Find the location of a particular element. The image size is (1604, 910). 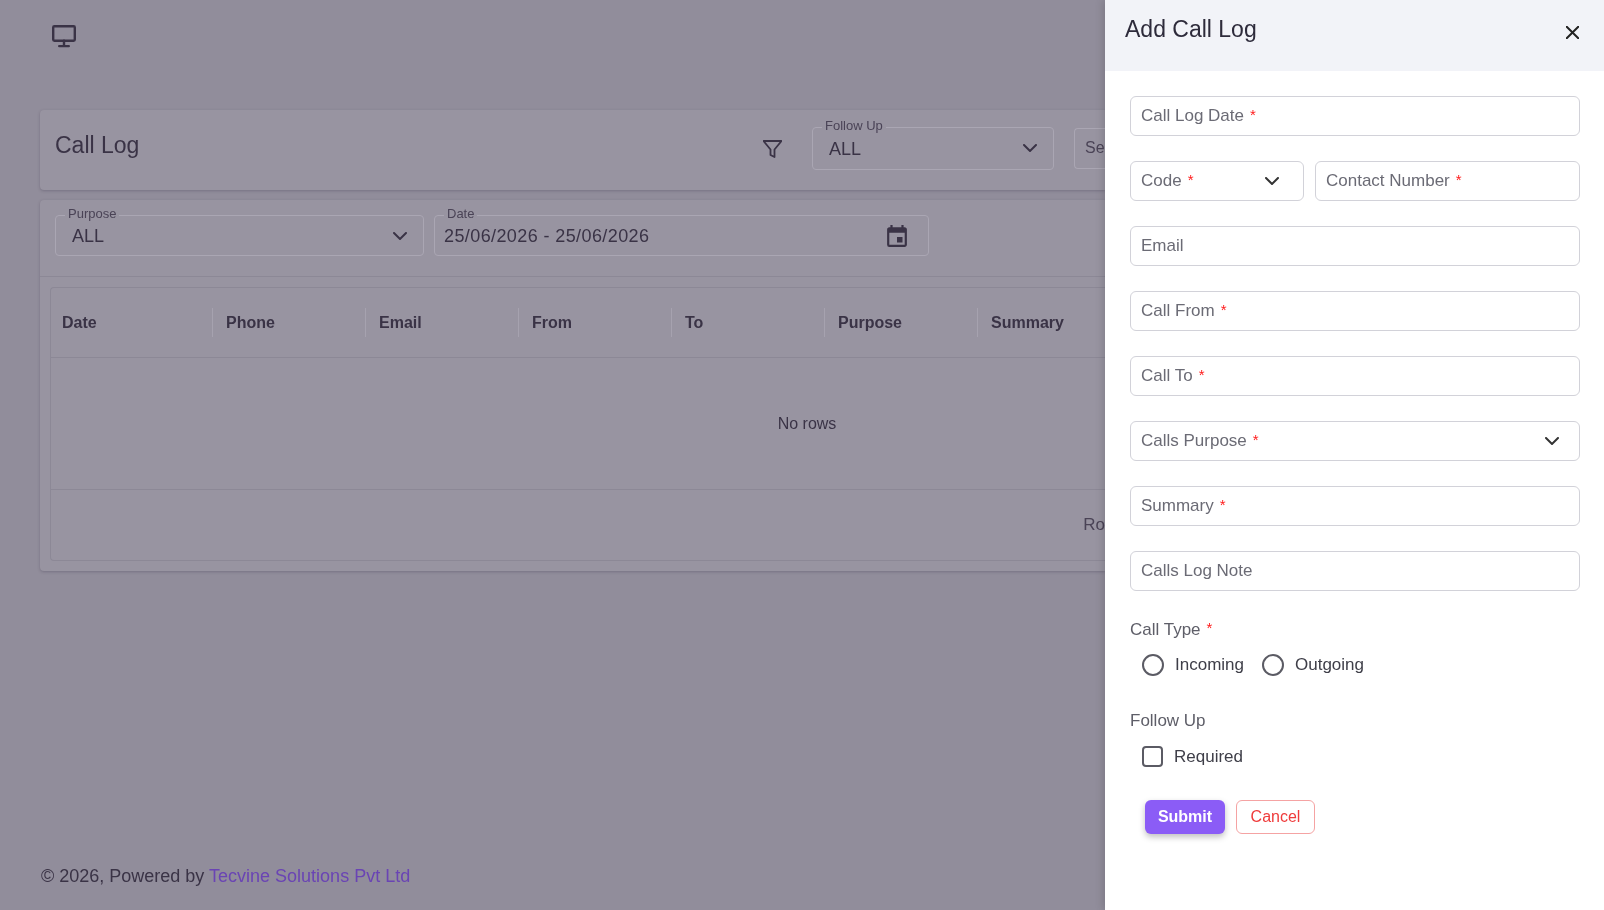

input-field: Email is located at coordinates (1355, 246).